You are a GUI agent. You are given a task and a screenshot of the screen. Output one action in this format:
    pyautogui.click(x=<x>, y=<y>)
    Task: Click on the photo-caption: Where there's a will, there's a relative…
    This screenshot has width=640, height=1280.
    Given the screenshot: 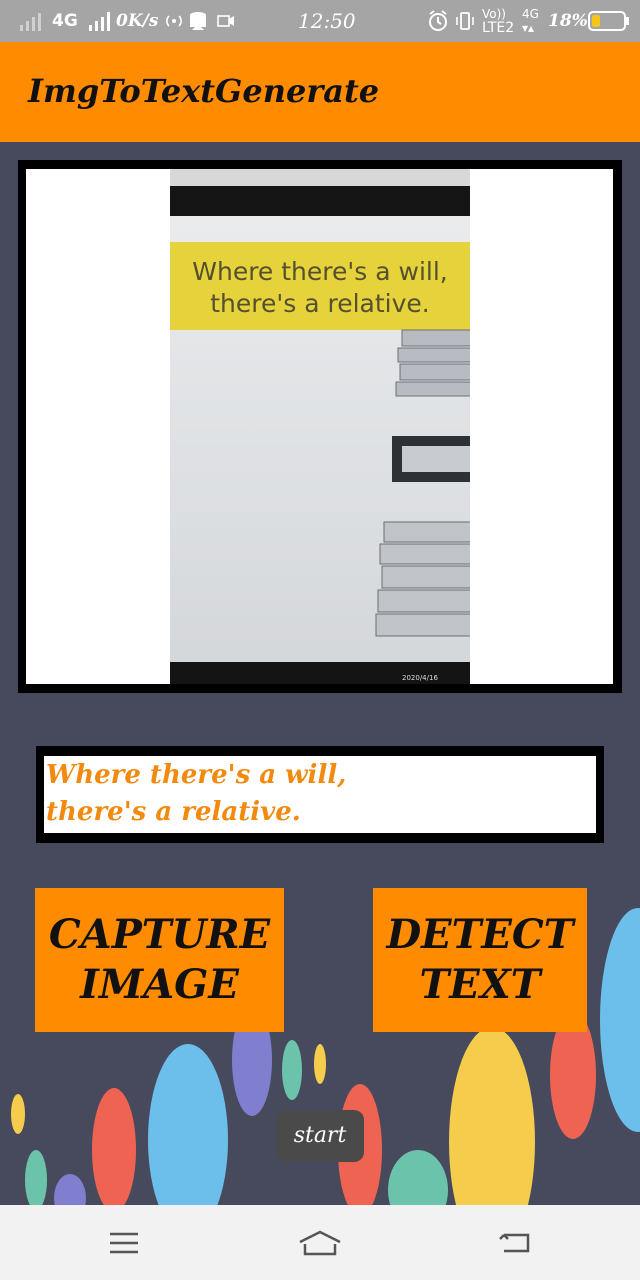 What is the action you would take?
    pyautogui.click(x=320, y=287)
    